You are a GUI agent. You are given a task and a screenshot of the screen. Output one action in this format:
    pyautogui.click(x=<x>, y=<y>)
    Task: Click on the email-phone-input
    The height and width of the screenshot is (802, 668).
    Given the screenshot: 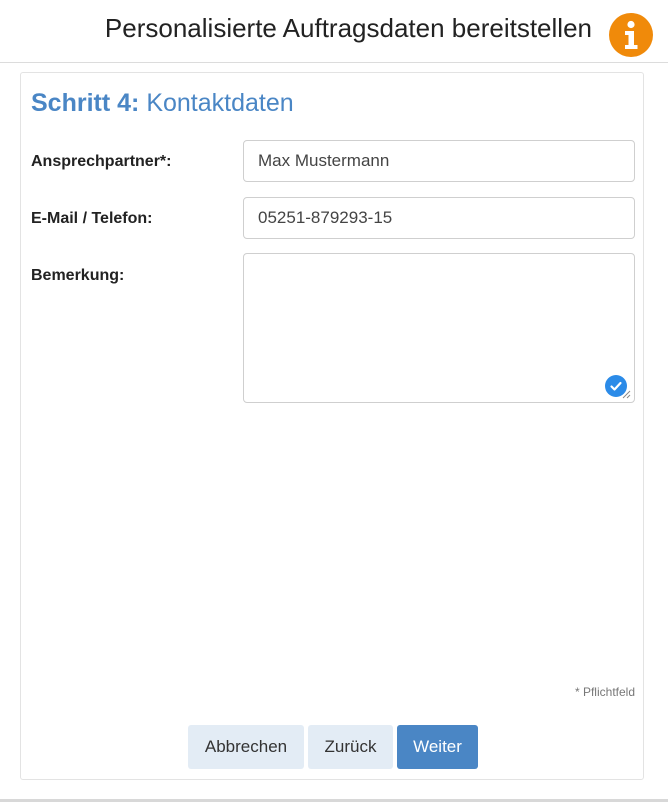 What is the action you would take?
    pyautogui.click(x=439, y=218)
    